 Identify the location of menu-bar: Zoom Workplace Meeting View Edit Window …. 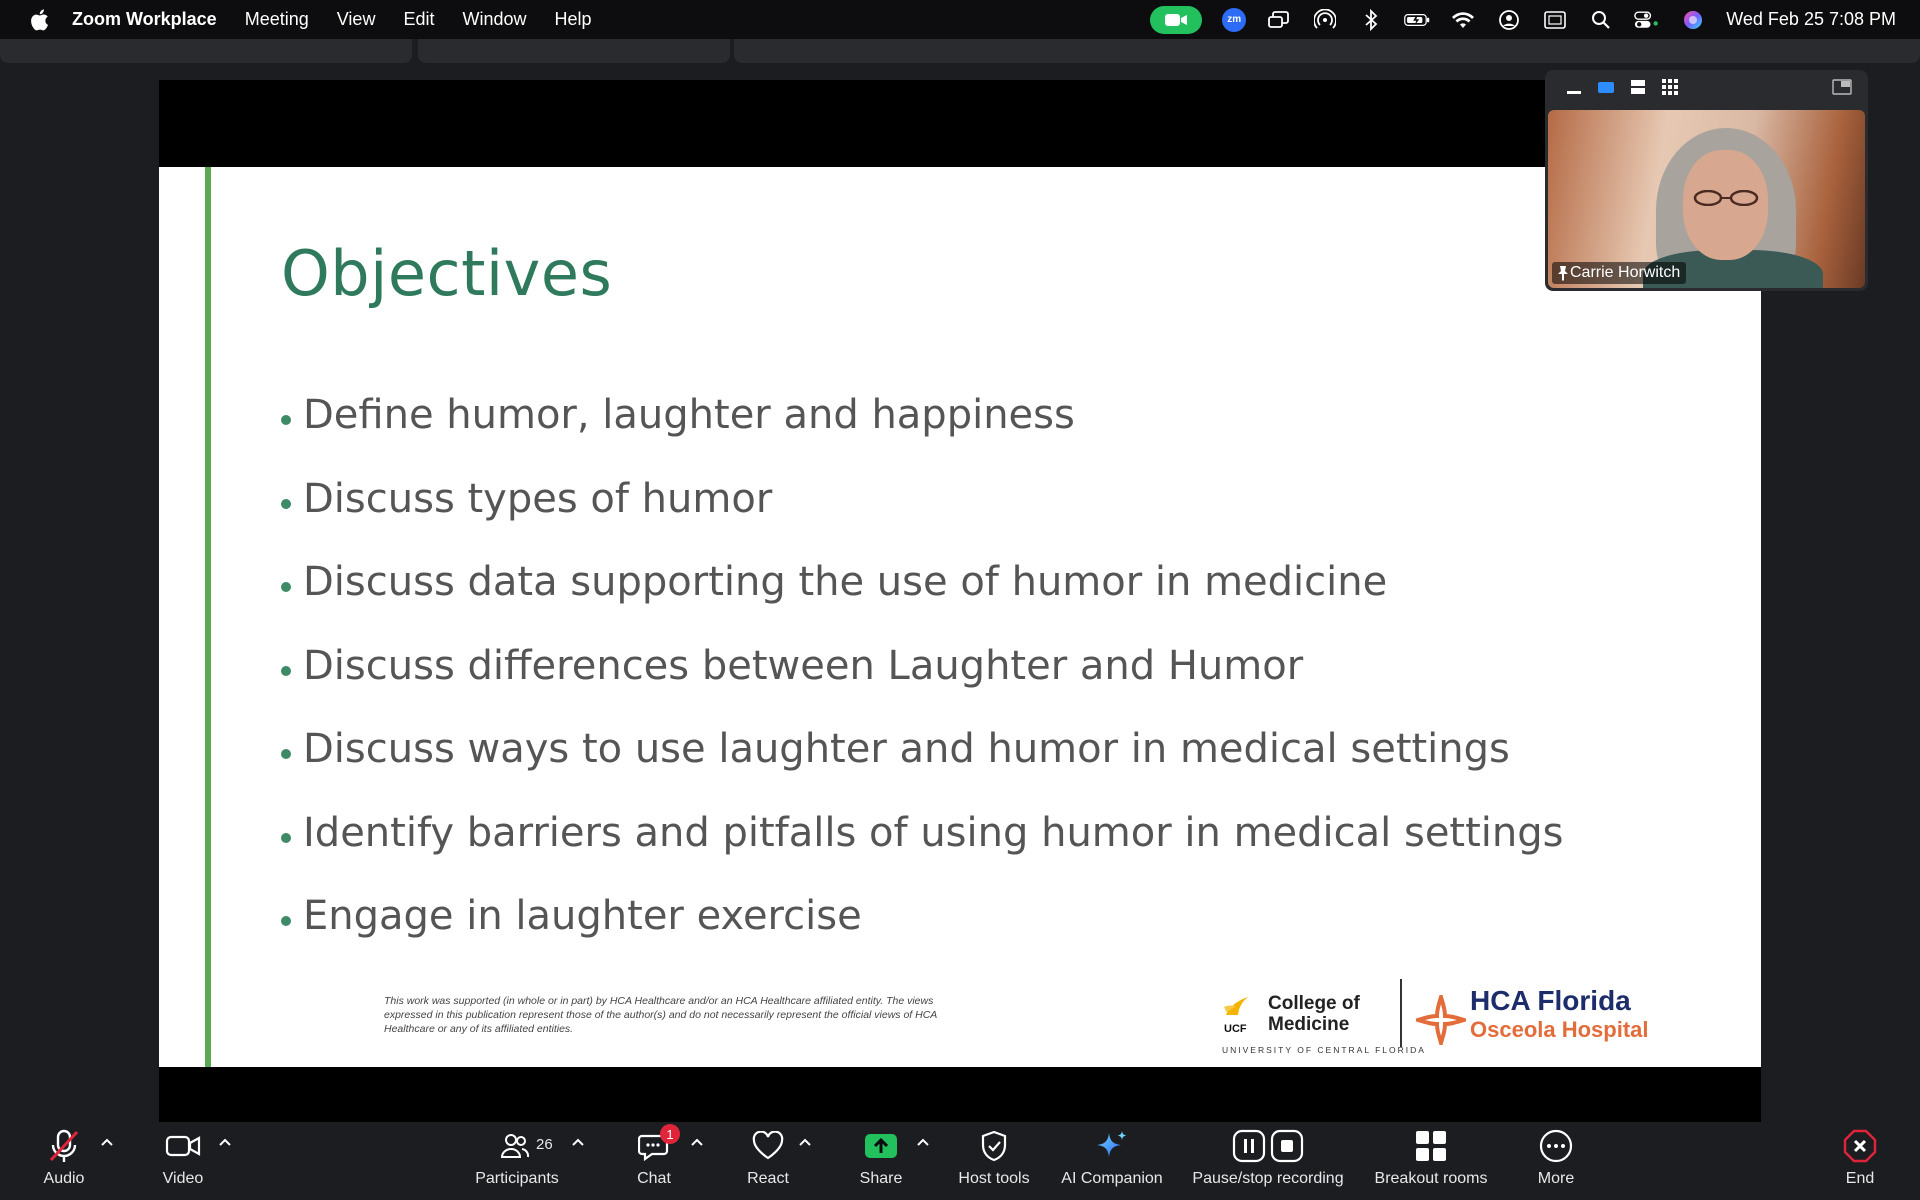
(960, 19).